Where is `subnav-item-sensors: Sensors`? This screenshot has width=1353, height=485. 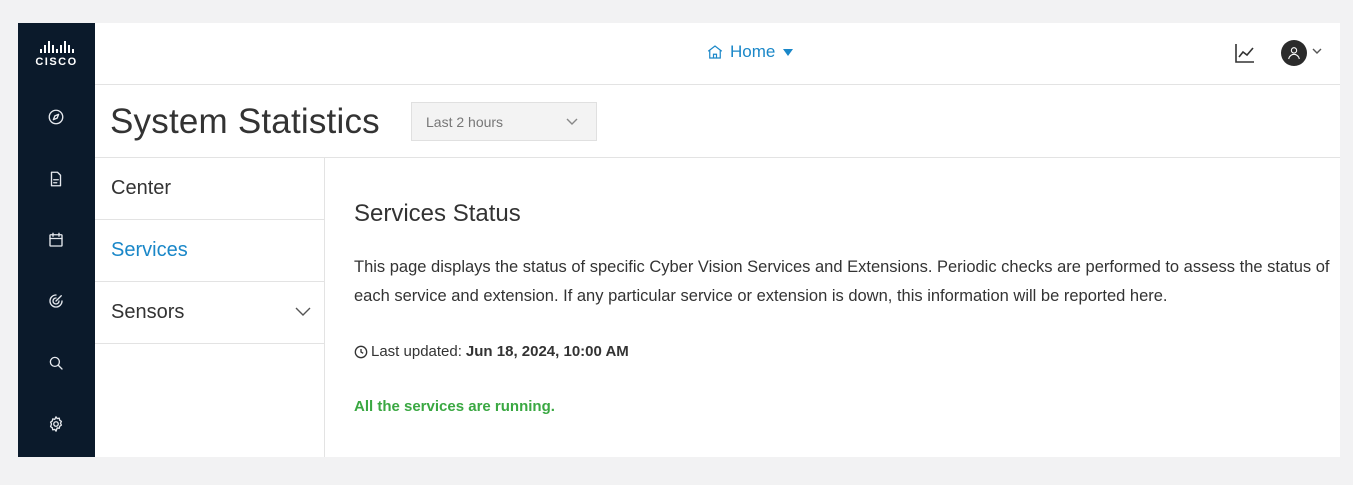 subnav-item-sensors: Sensors is located at coordinates (210, 313).